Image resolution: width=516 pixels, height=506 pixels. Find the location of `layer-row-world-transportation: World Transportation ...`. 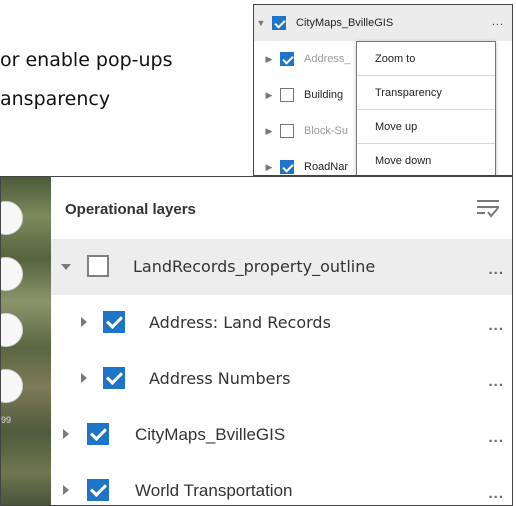

layer-row-world-transportation: World Transportation ... is located at coordinates (281, 484).